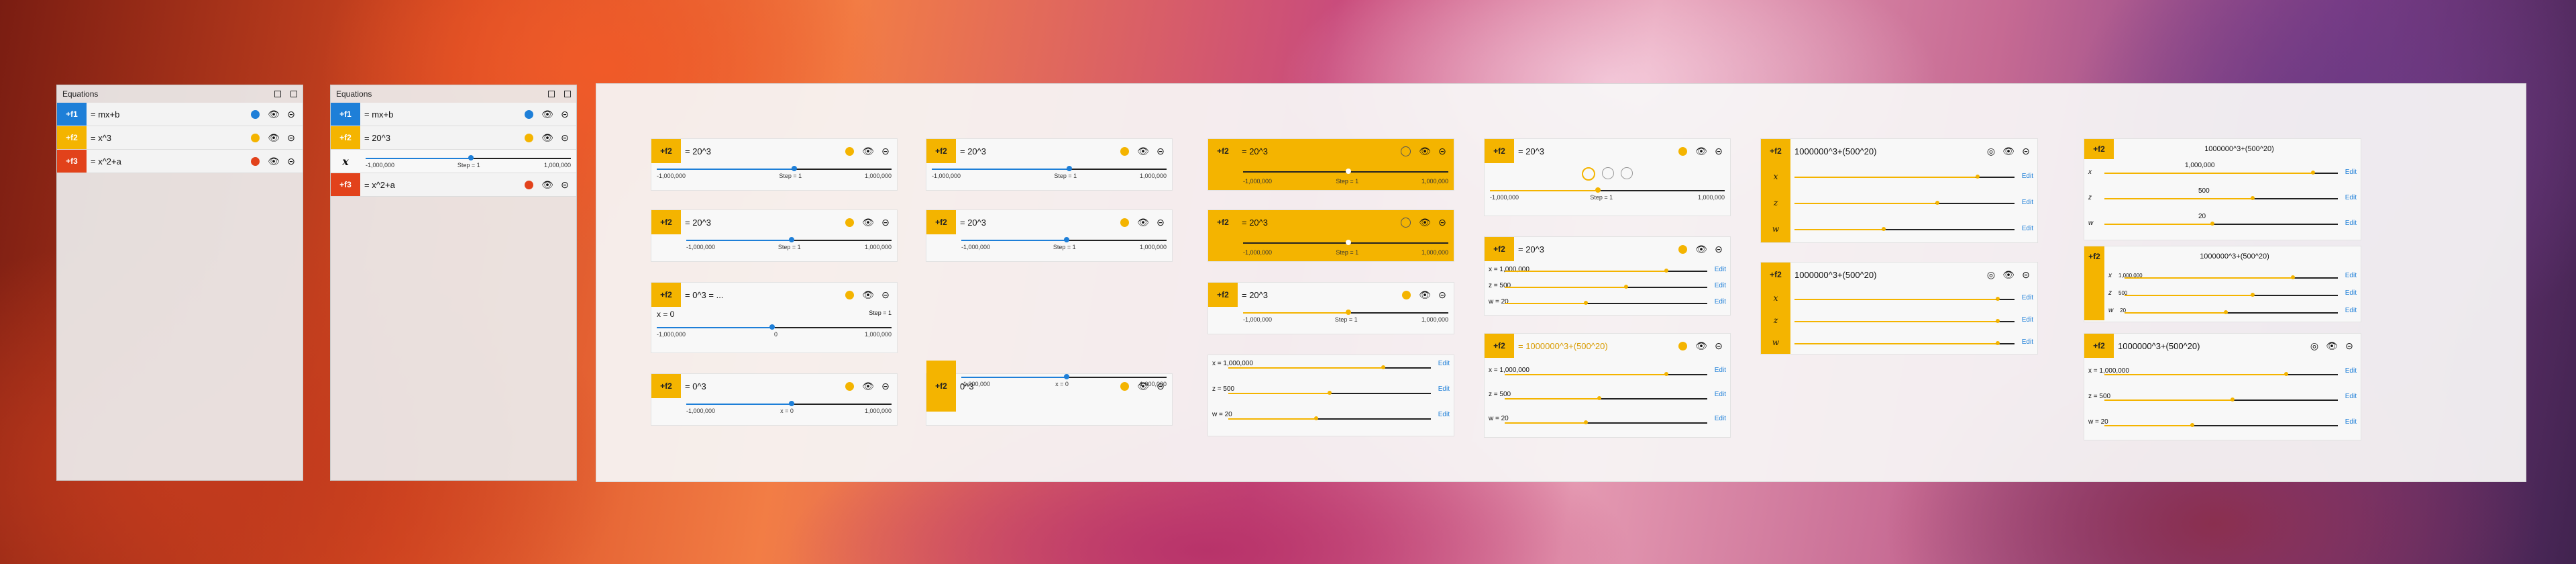 This screenshot has width=2576, height=564. I want to click on variable-slider: -1,000,000 x = 0 1,000,000, so click(789, 407).